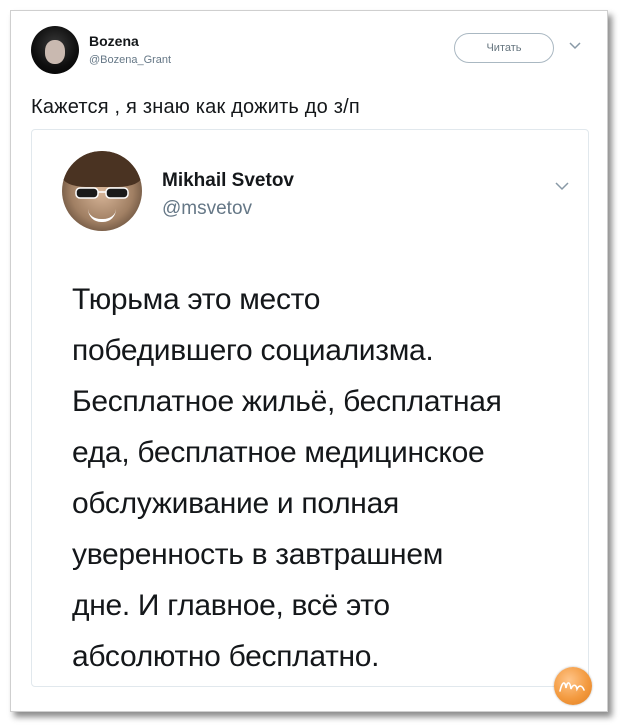 This screenshot has height=727, width=621. I want to click on avatar-hair, so click(102, 169).